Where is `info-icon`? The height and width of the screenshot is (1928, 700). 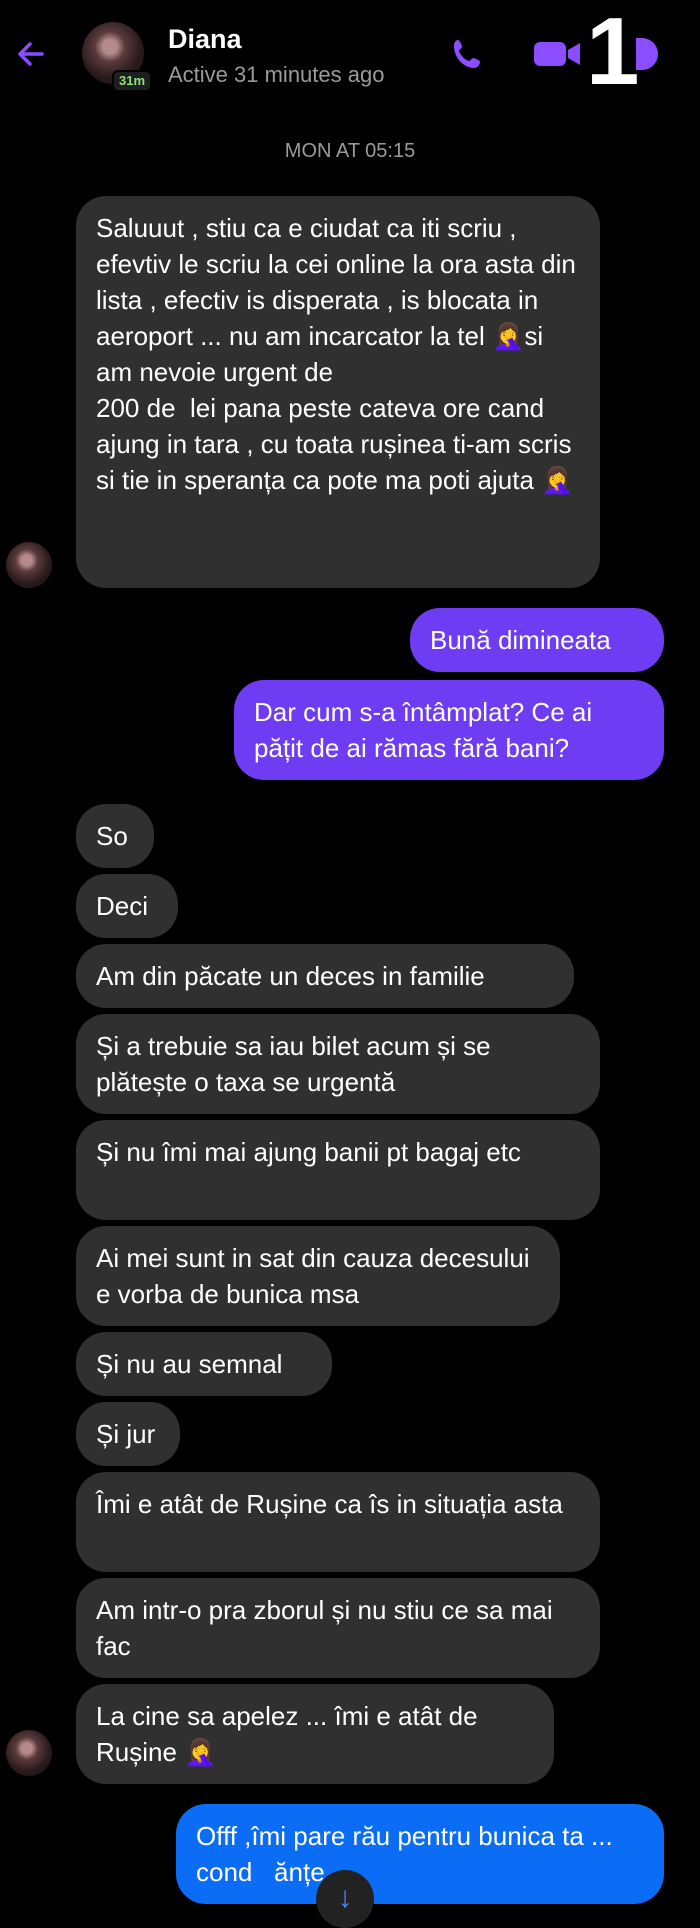 info-icon is located at coordinates (647, 54).